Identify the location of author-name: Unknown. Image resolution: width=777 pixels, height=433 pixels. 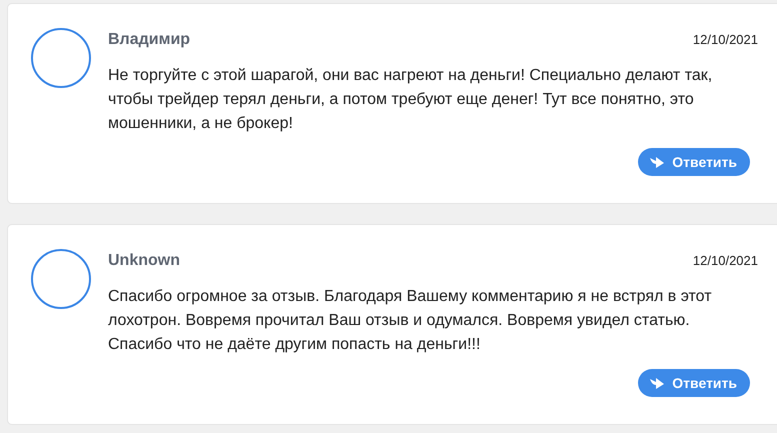
(144, 261).